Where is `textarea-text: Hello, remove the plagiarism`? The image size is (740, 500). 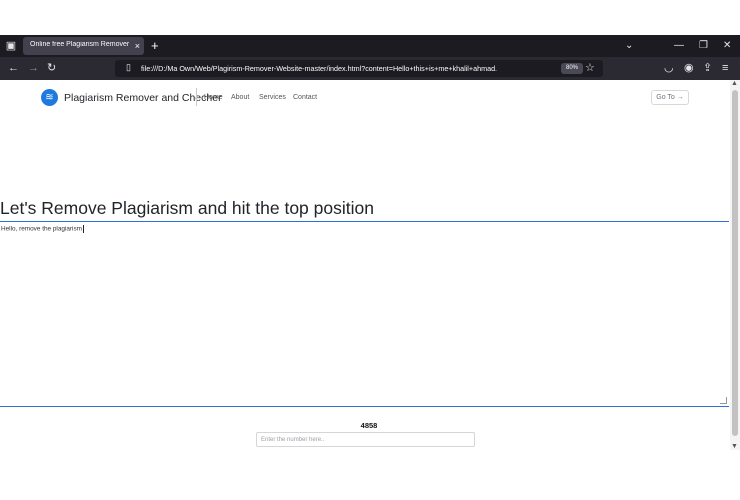
textarea-text: Hello, remove the plagiarism is located at coordinates (41, 229).